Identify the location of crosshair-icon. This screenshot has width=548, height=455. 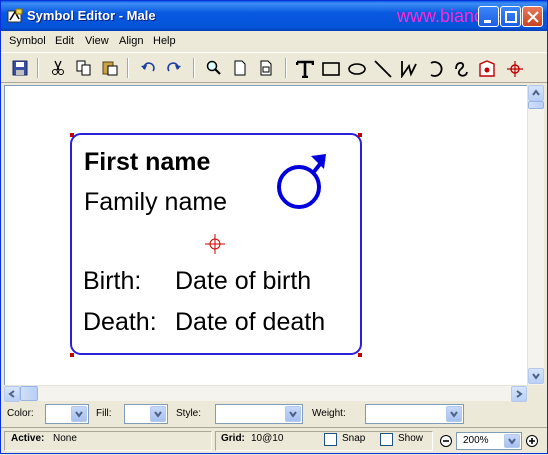
(515, 69).